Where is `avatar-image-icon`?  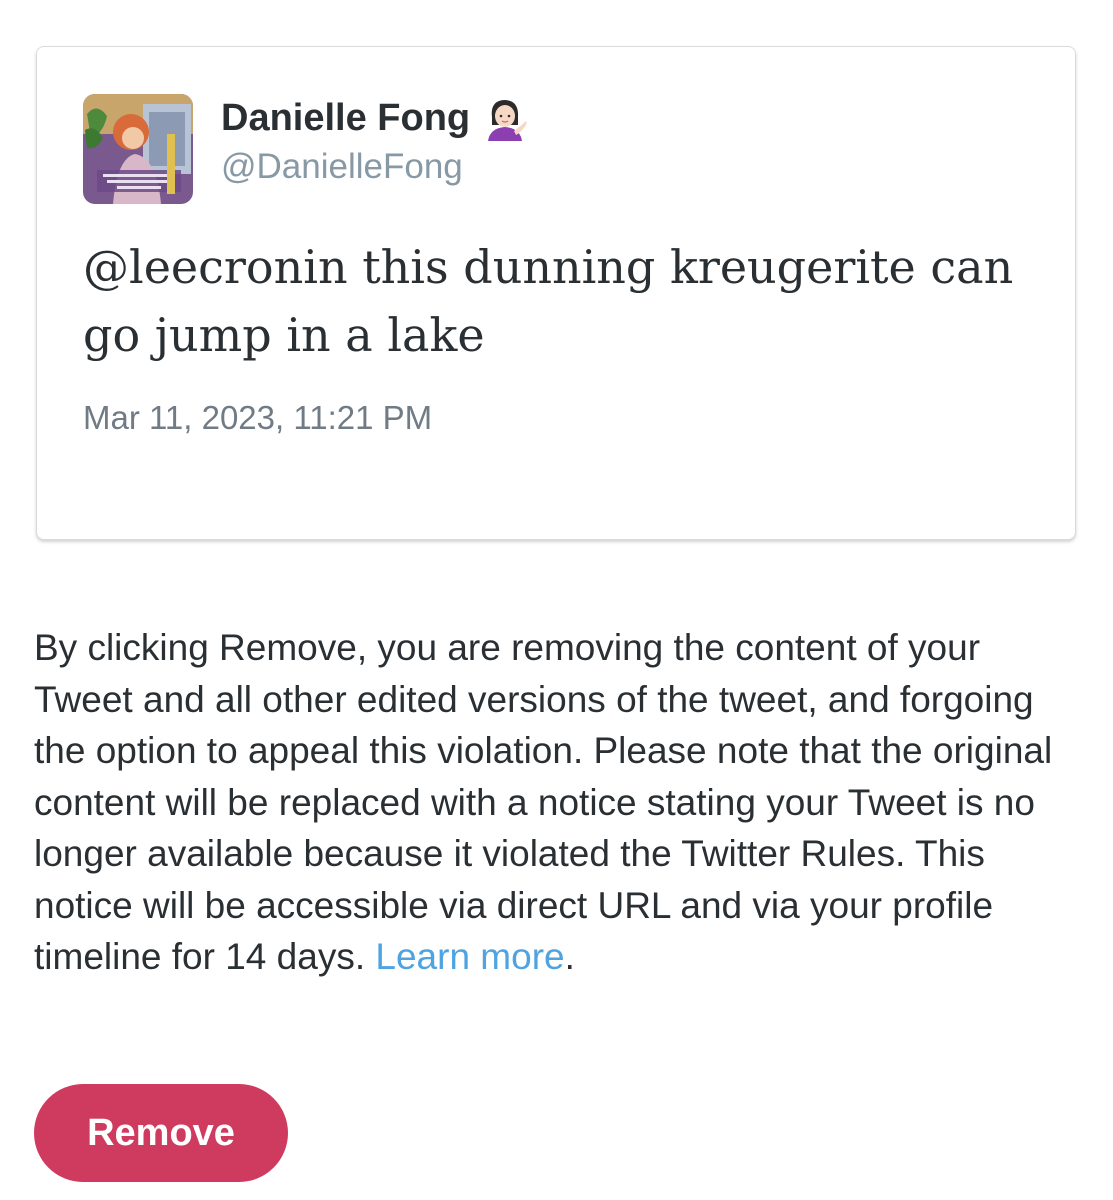 avatar-image-icon is located at coordinates (138, 149).